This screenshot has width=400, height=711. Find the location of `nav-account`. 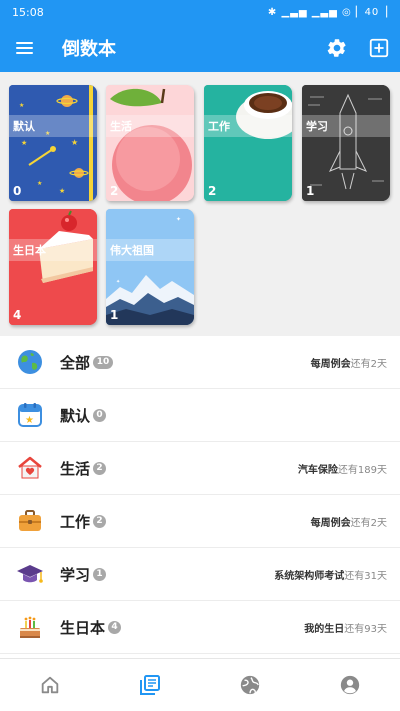

nav-account is located at coordinates (350, 685).